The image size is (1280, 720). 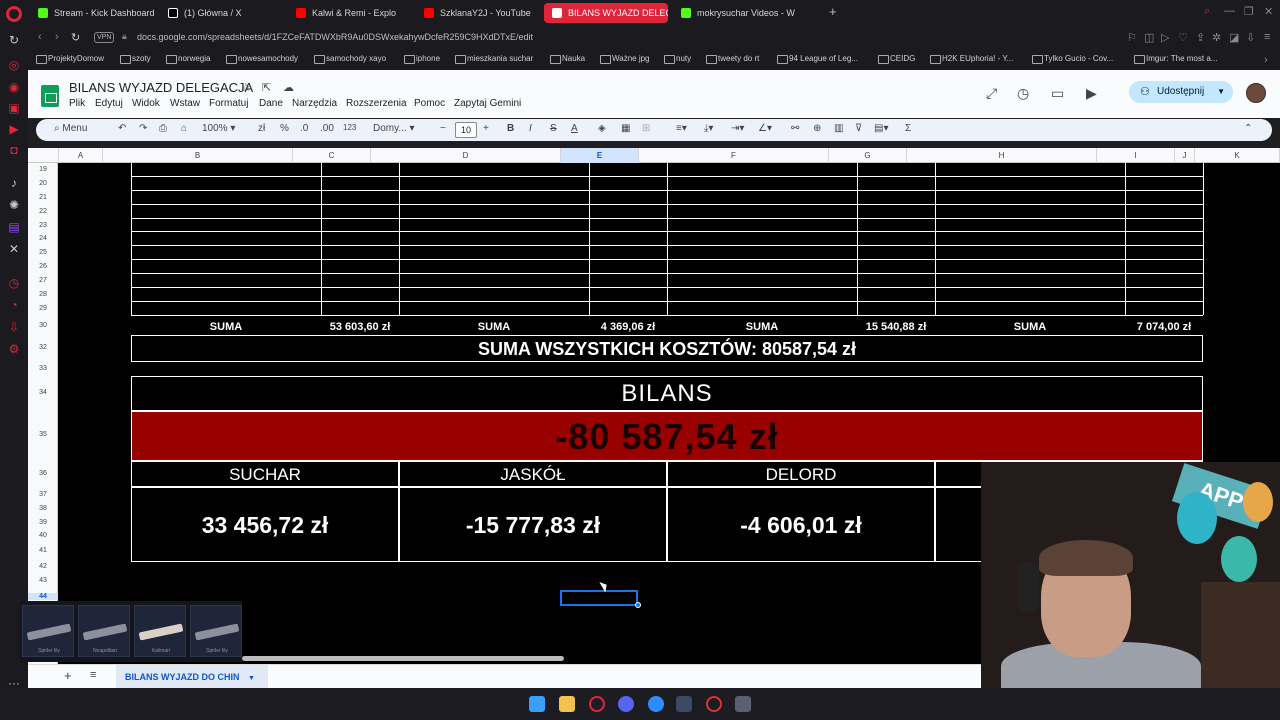 I want to click on menu-tools: Narzędzia, so click(x=314, y=103).